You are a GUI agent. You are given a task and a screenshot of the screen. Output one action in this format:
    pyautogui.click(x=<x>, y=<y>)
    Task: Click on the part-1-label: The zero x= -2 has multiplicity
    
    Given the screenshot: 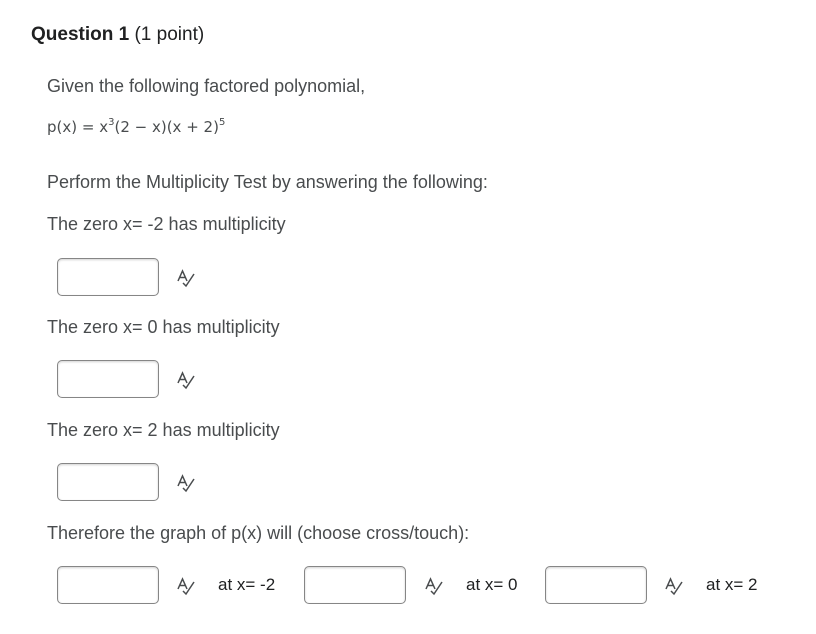 What is the action you would take?
    pyautogui.click(x=166, y=224)
    